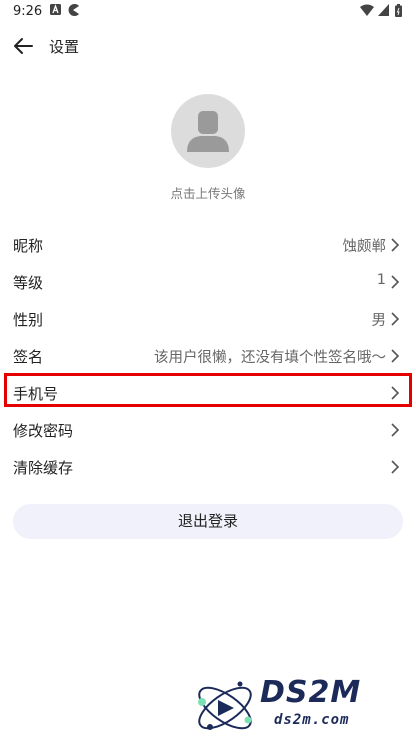  I want to click on row-label: 清除缓存, so click(43, 468).